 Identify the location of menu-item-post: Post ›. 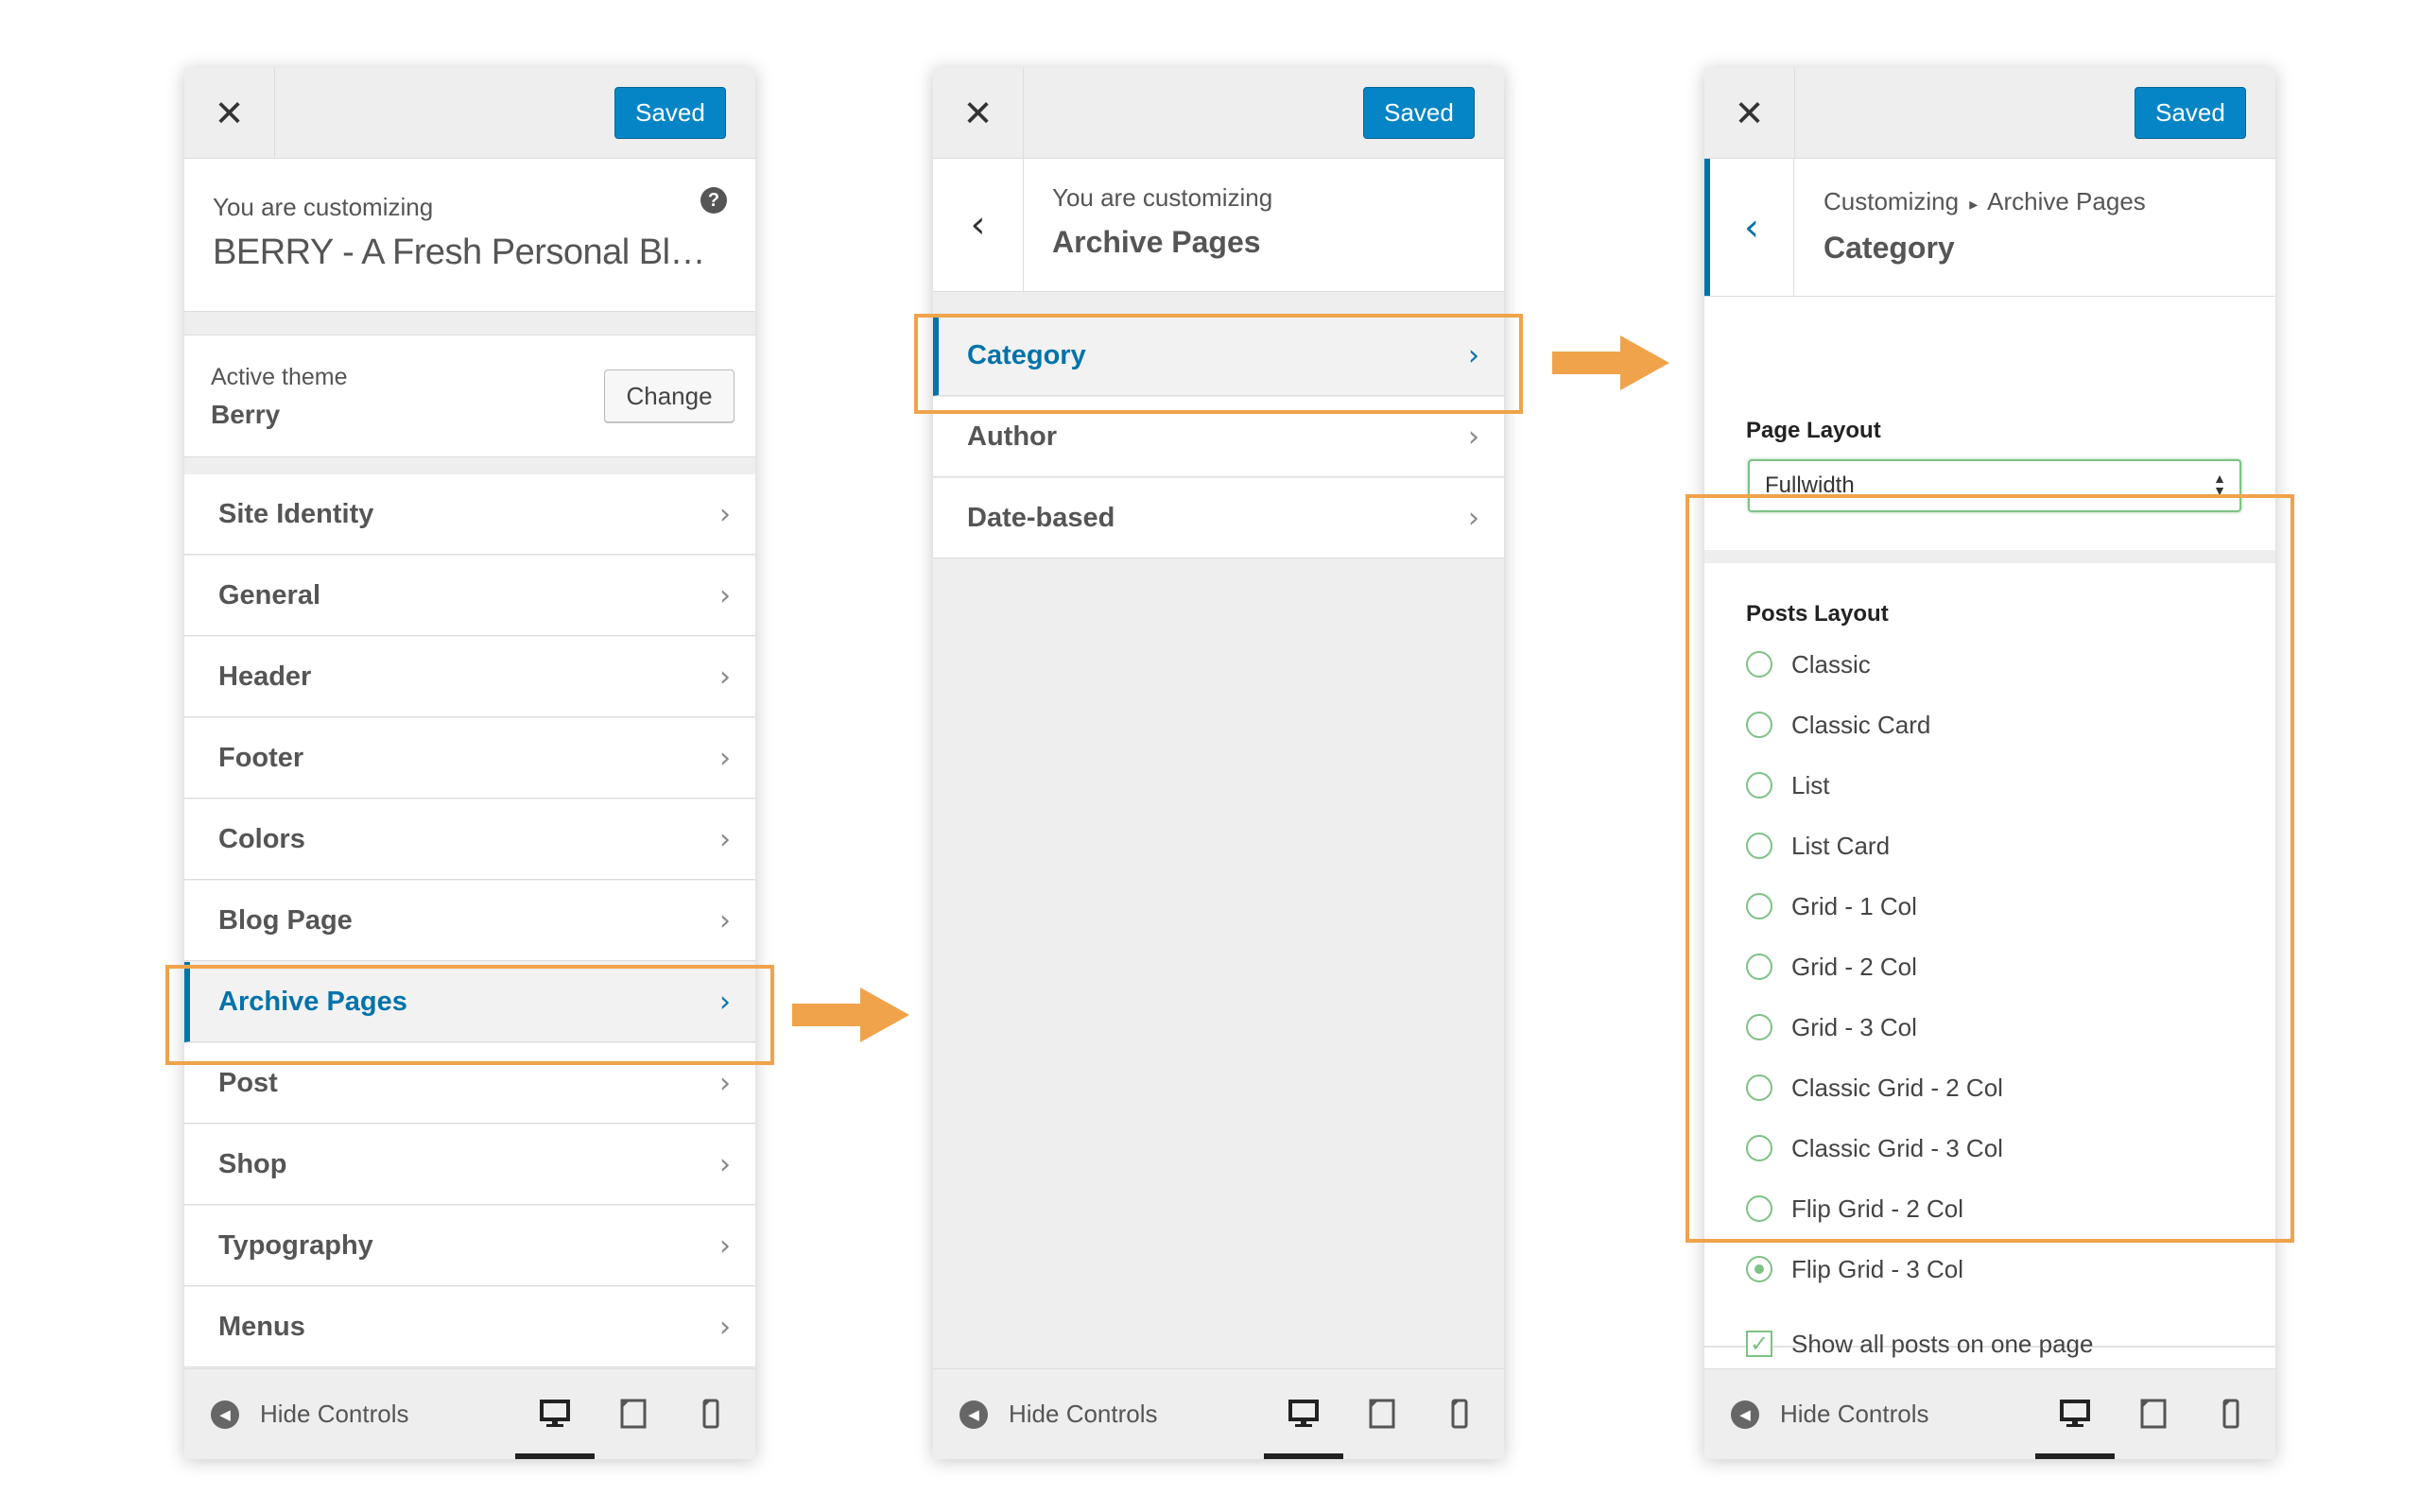
(469, 1083).